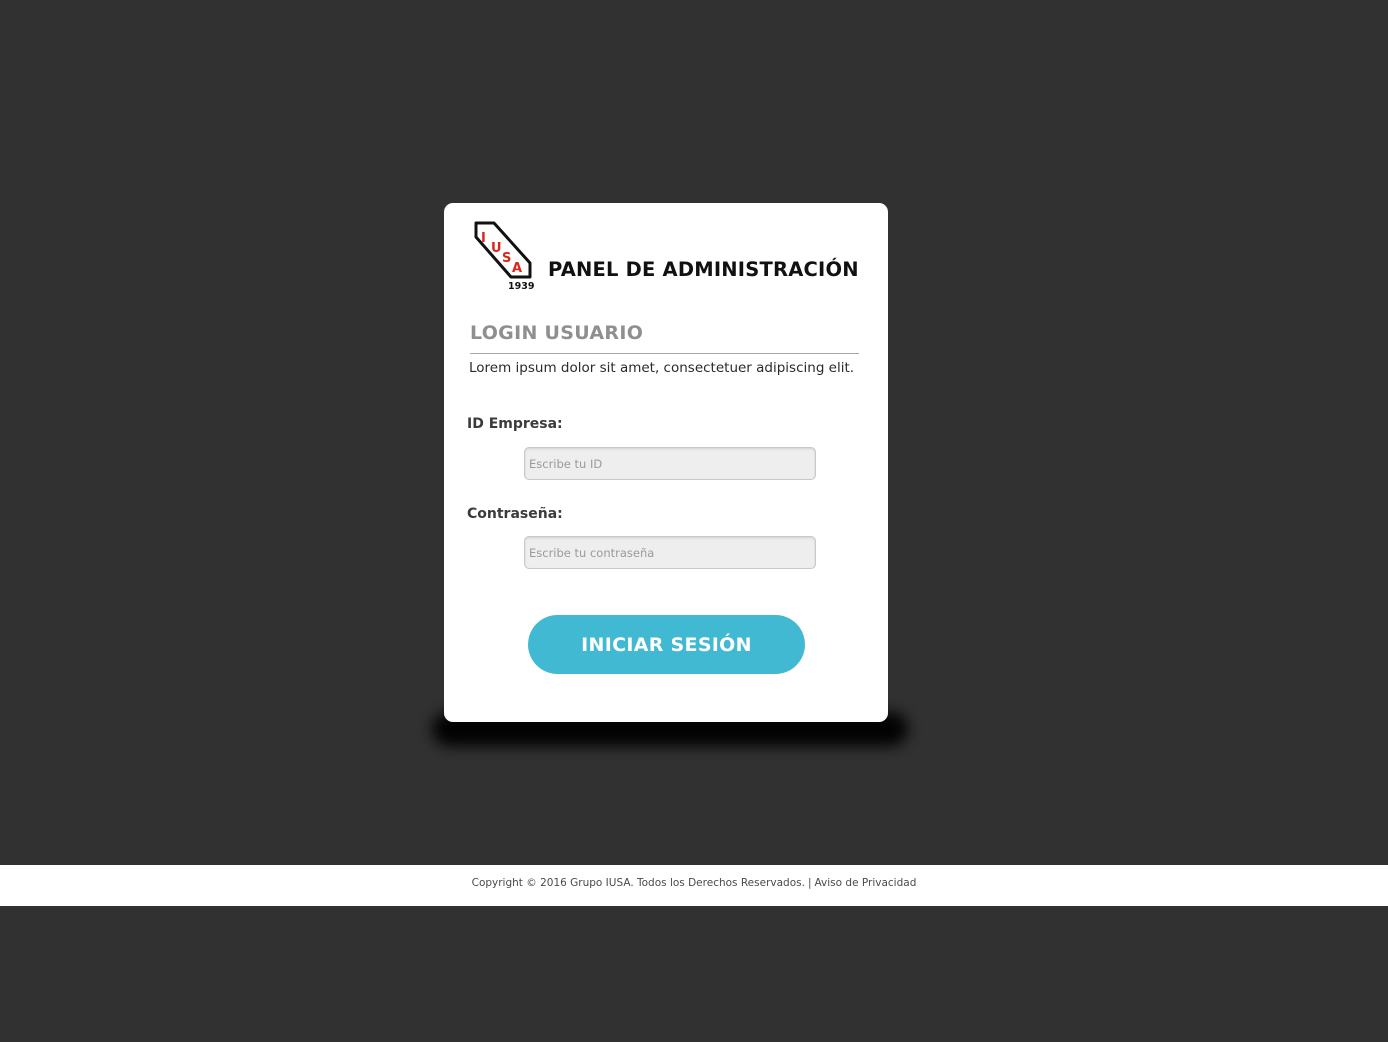  What do you see at coordinates (515, 424) in the screenshot?
I see `id-field-label: ID Empresa:` at bounding box center [515, 424].